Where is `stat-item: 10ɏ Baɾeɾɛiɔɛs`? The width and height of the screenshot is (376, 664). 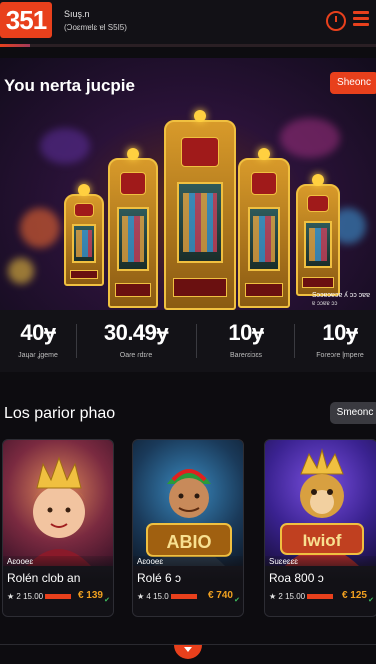 stat-item: 10ɏ Baɾeɾɛiɔɛs is located at coordinates (246, 339).